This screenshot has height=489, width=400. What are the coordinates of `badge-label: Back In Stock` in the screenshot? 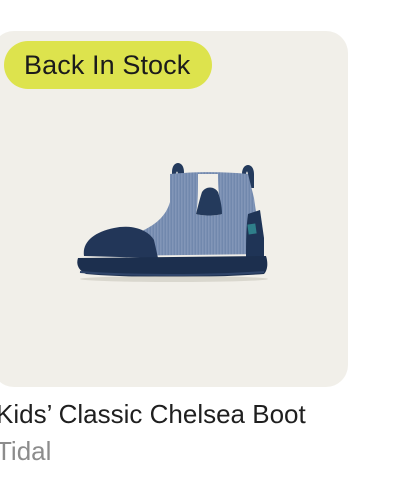 It's located at (107, 64).